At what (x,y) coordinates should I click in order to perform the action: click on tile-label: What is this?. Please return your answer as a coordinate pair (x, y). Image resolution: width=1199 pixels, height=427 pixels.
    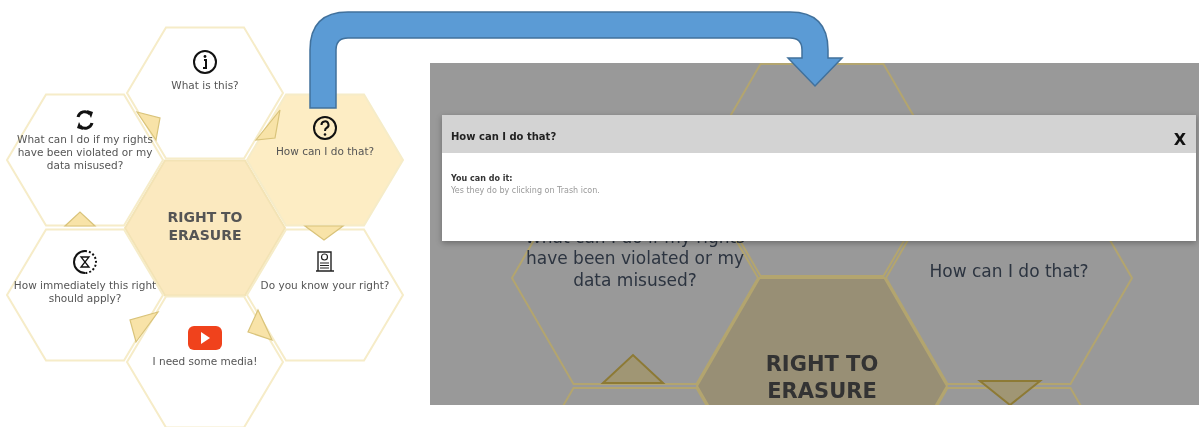
    Looking at the image, I should click on (205, 86).